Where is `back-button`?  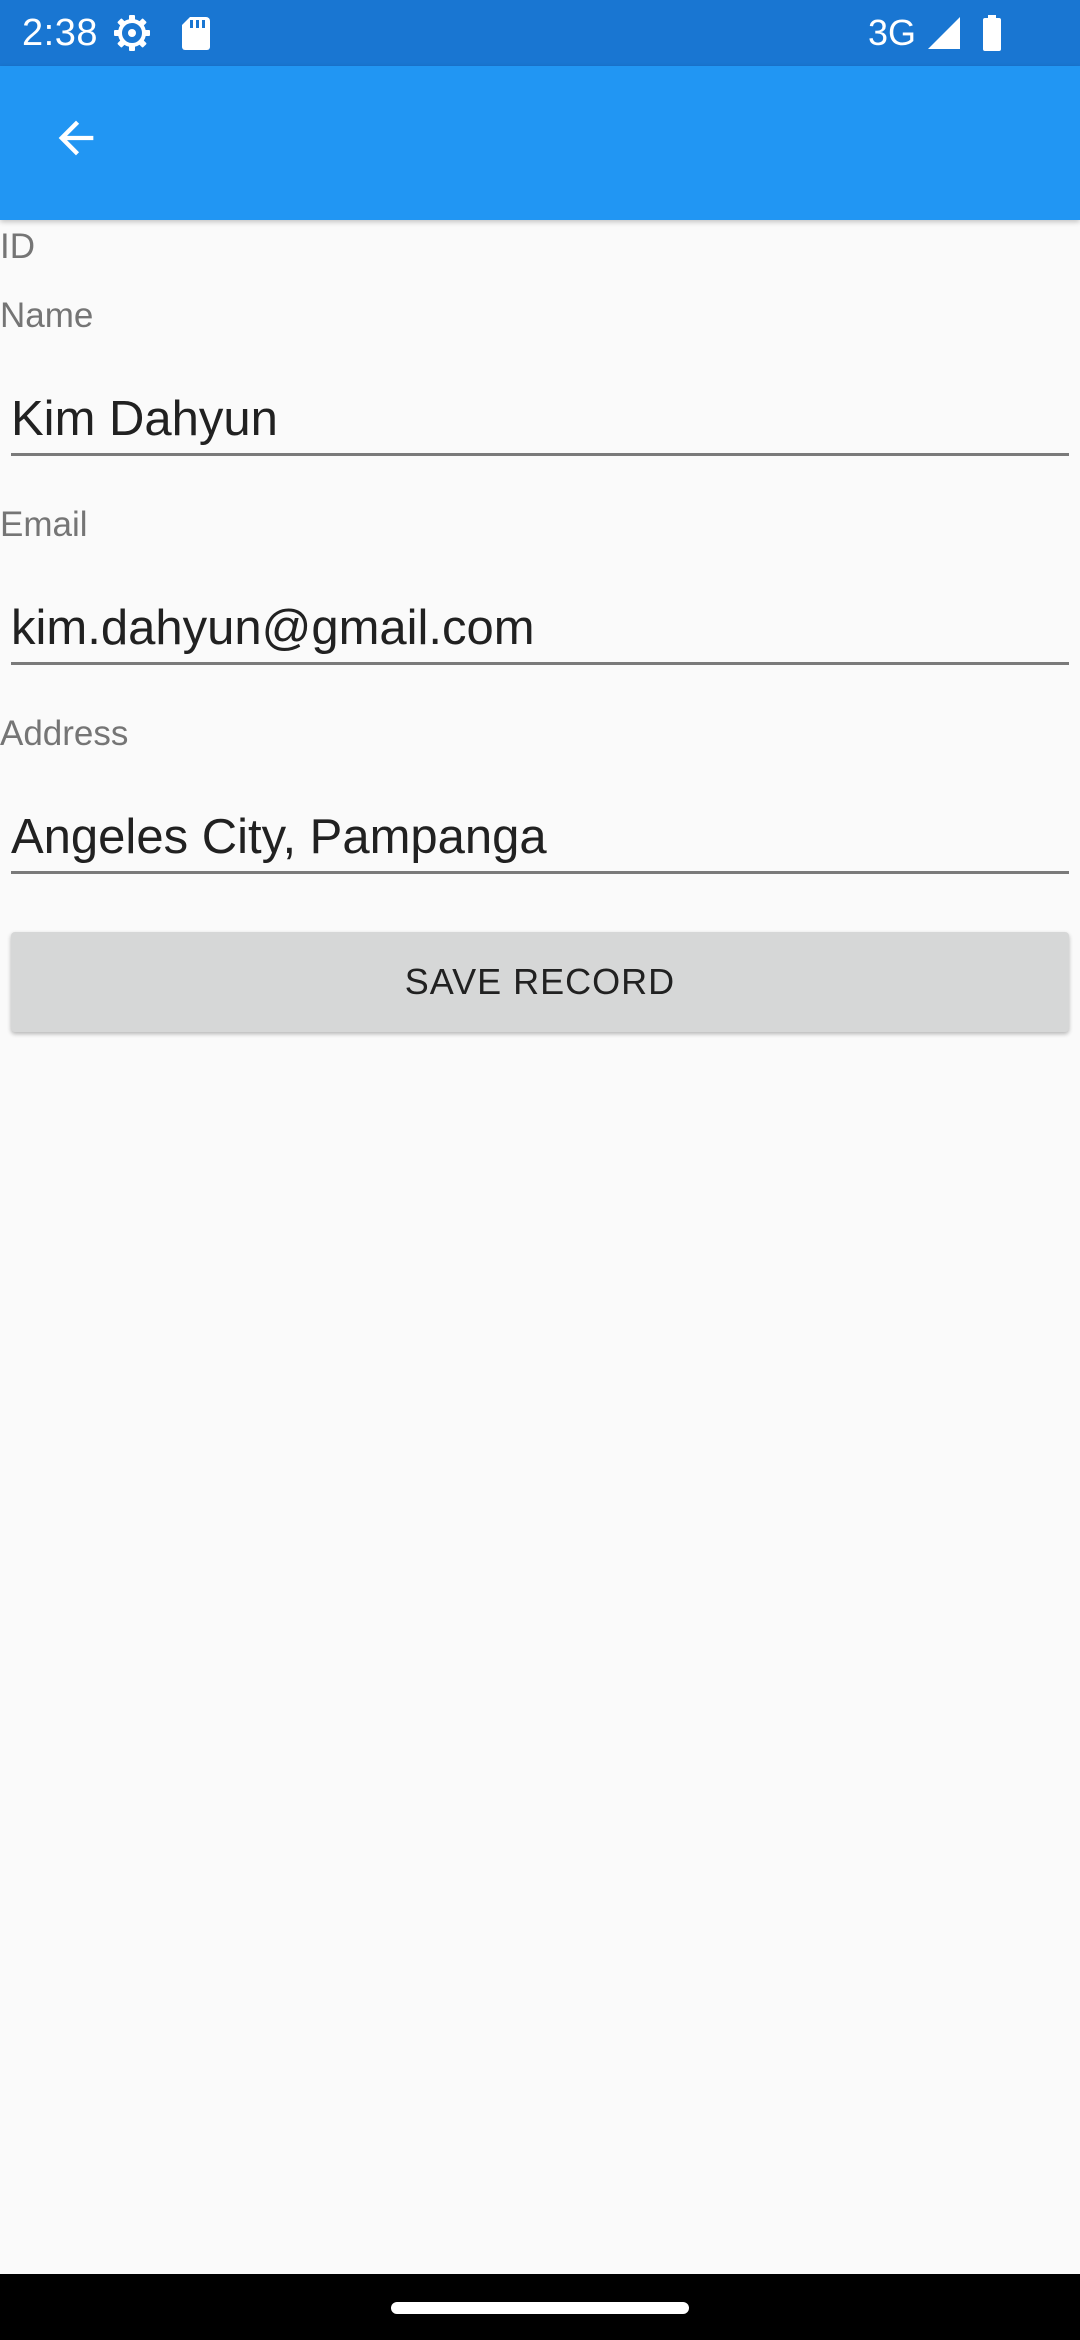 back-button is located at coordinates (76, 140).